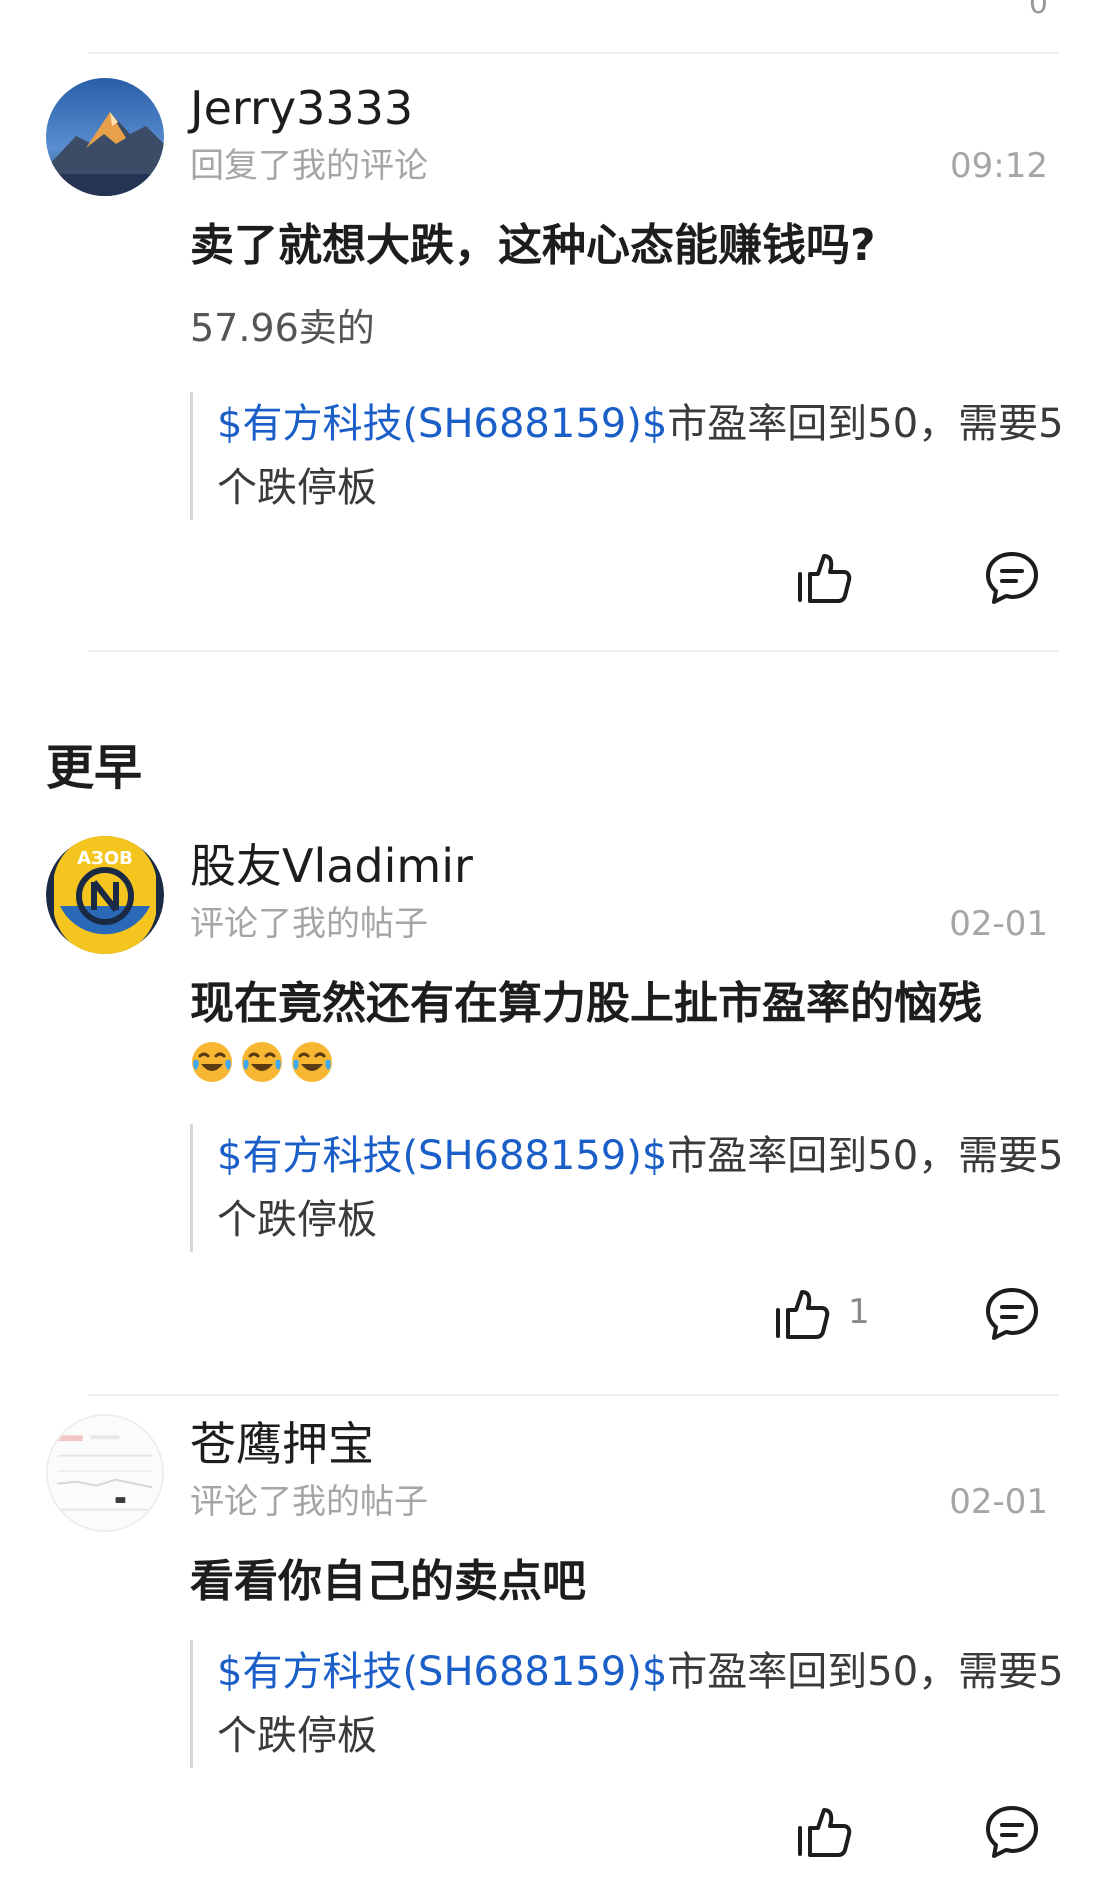  What do you see at coordinates (331, 866) in the screenshot?
I see `username: 股友Vladimir` at bounding box center [331, 866].